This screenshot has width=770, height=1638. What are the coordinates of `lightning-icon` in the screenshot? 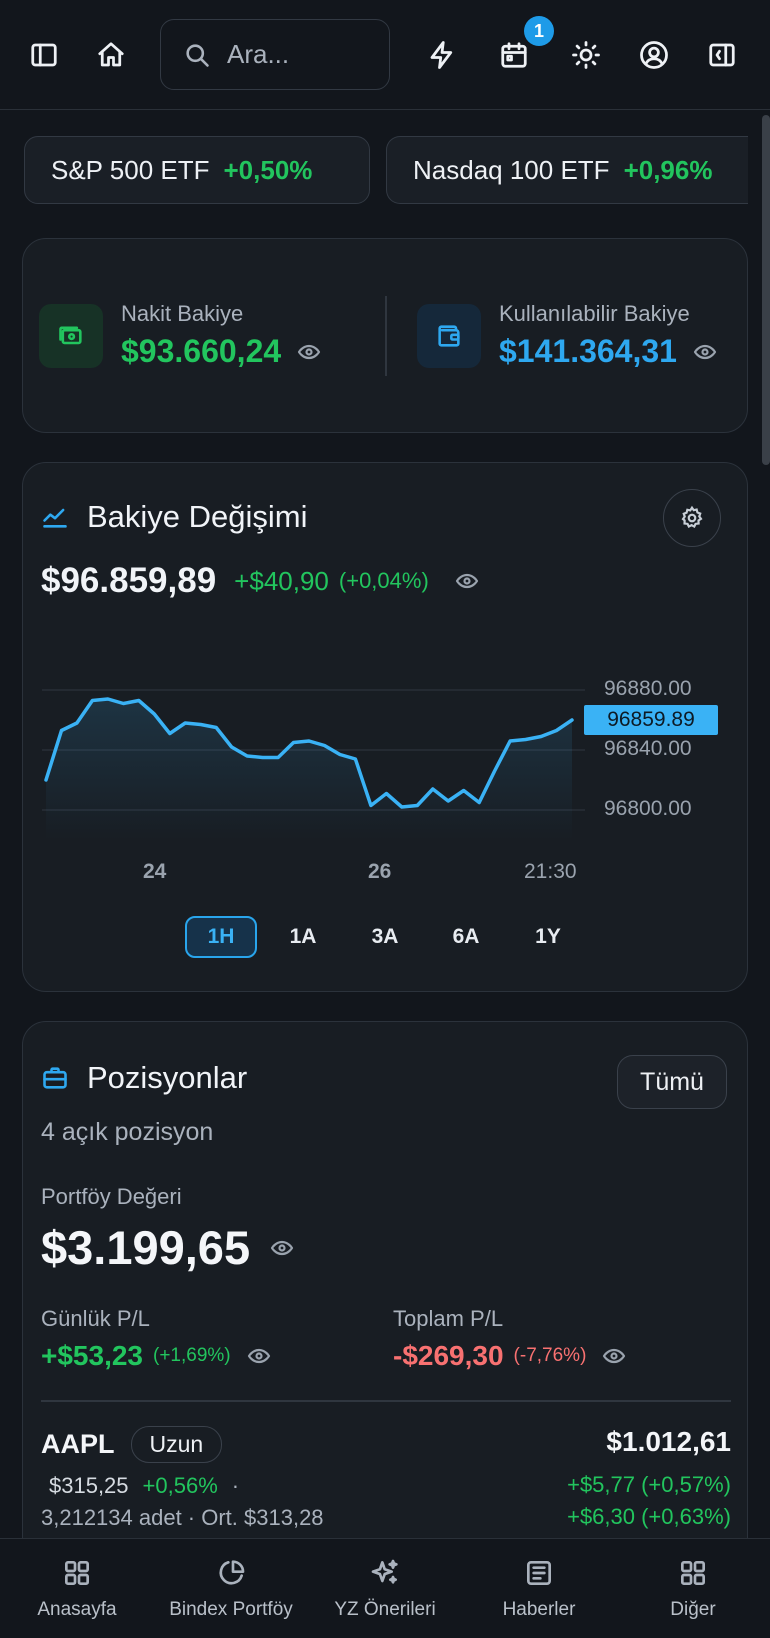 It's located at (442, 55).